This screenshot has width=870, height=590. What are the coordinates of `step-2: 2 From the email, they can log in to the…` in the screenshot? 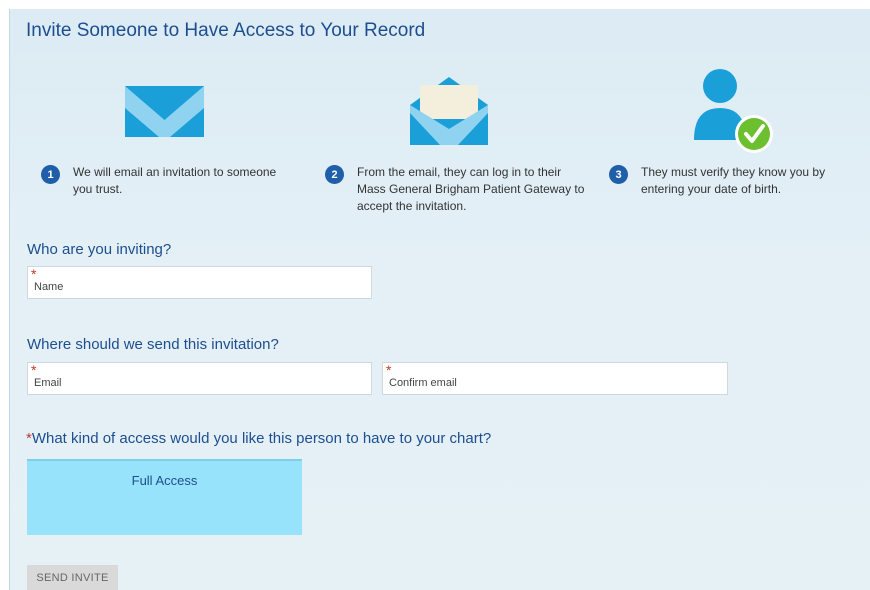 It's located at (455, 189).